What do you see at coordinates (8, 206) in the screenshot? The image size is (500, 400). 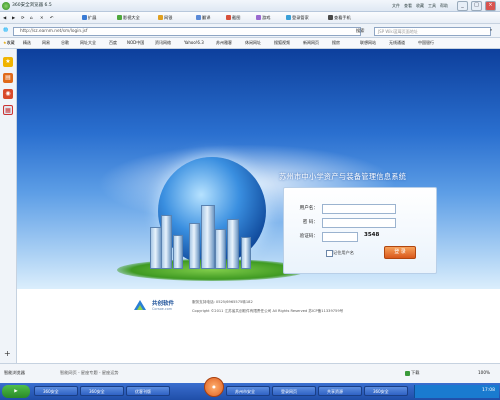 I see `sidebar: ★ ▤ ◉ ▦ +` at bounding box center [8, 206].